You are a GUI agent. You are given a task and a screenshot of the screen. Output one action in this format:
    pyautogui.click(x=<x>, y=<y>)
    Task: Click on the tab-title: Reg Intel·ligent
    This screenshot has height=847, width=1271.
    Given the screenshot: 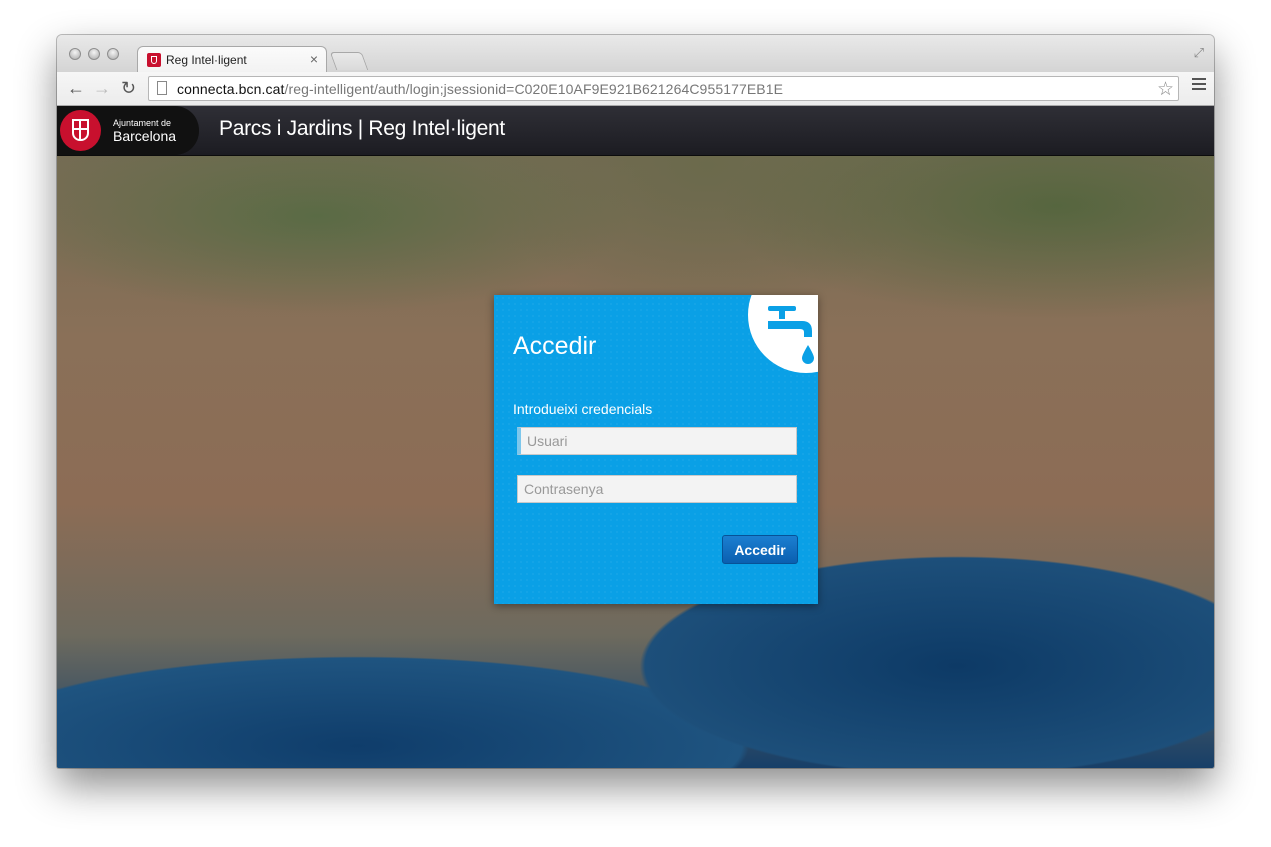 What is the action you would take?
    pyautogui.click(x=206, y=60)
    